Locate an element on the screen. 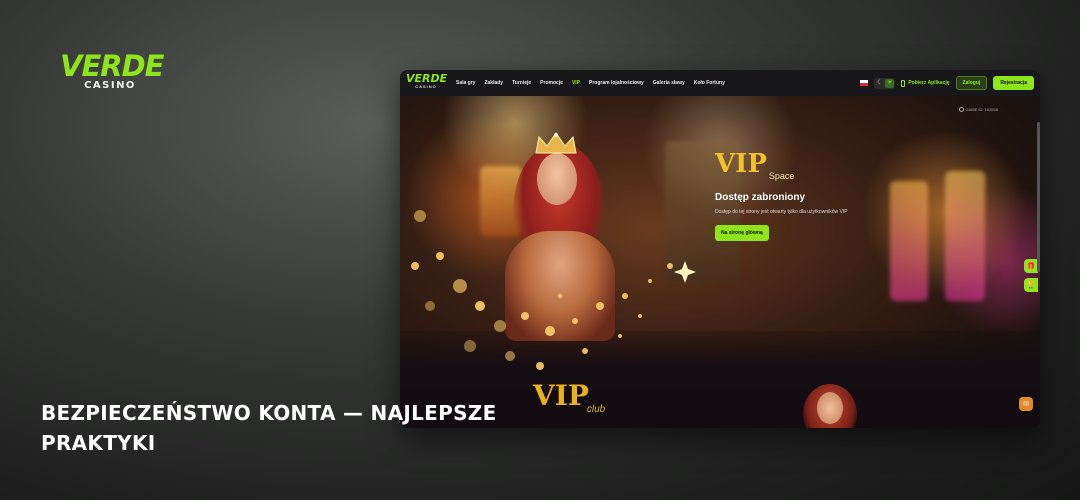 The width and height of the screenshot is (1080, 500). game-id-text: GAME ID: 183598 is located at coordinates (981, 109).